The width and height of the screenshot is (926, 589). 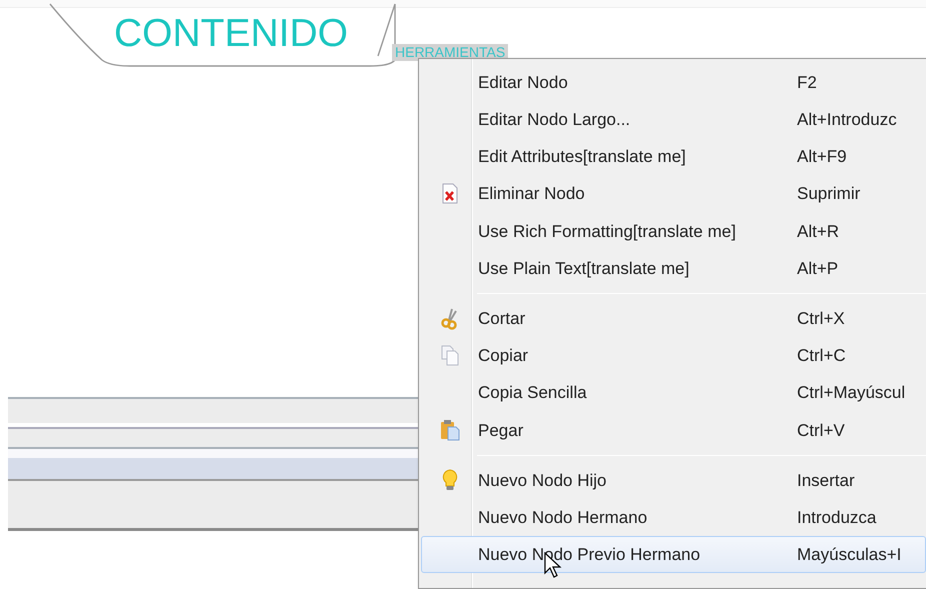 What do you see at coordinates (673, 393) in the screenshot?
I see `menu-item: Copia Sencilla Ctrl+Mayúscul` at bounding box center [673, 393].